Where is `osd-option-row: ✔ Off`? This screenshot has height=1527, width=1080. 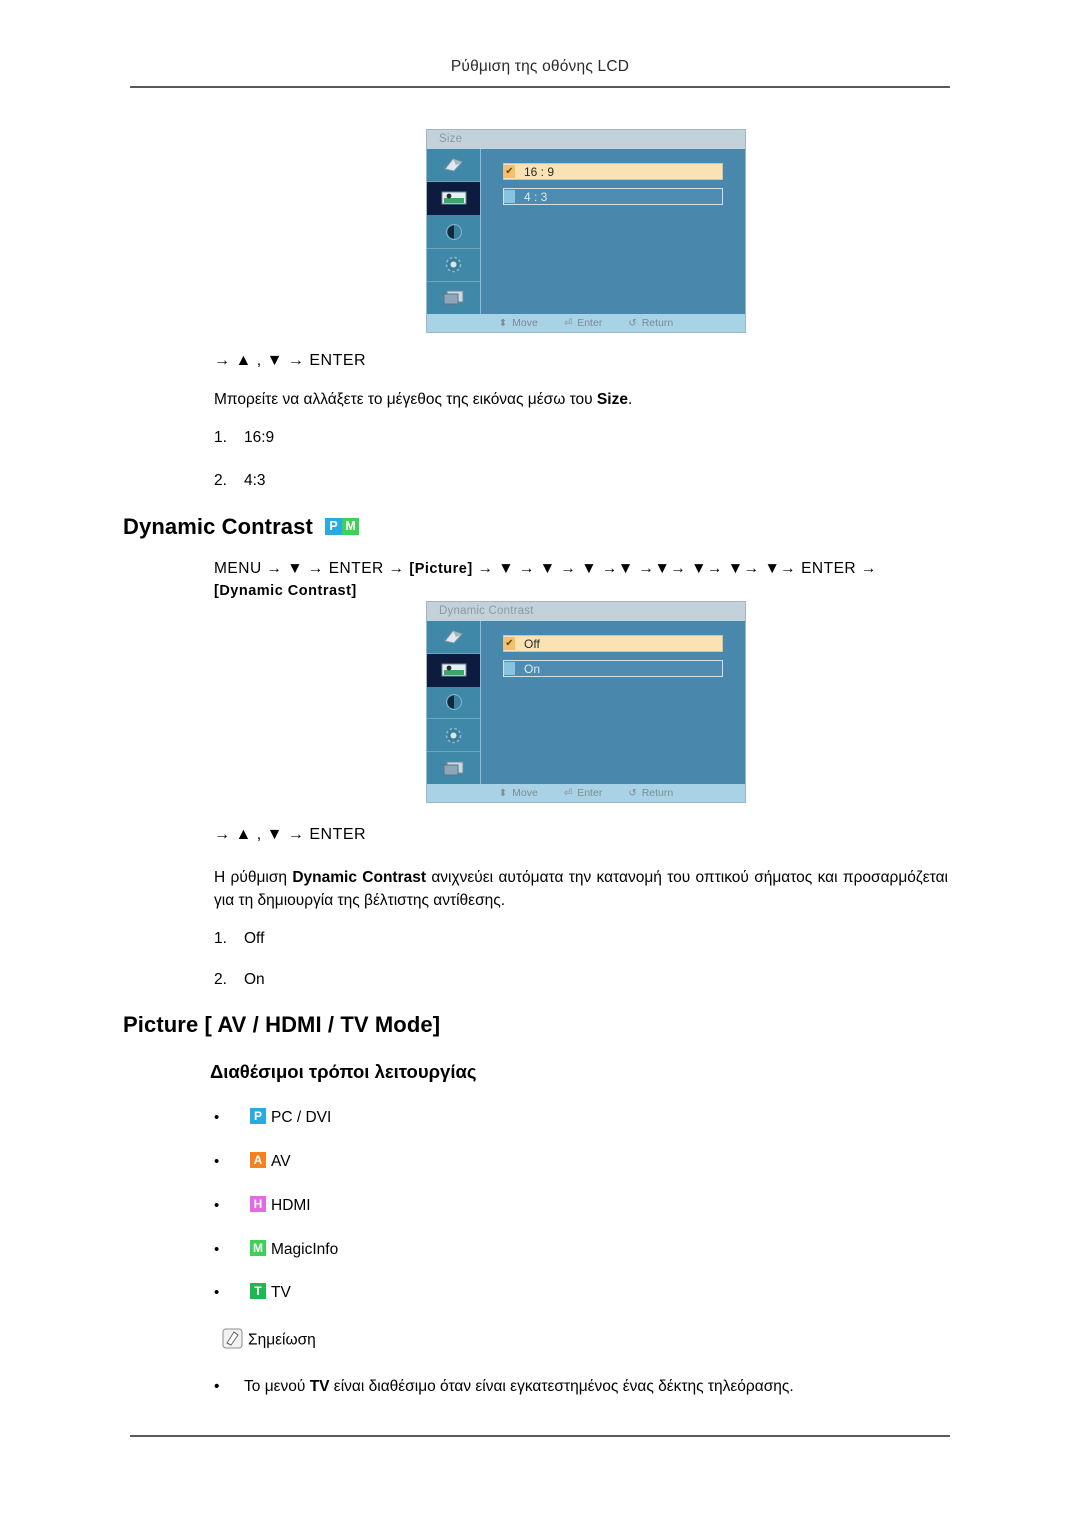
osd-option-row: ✔ Off is located at coordinates (613, 643).